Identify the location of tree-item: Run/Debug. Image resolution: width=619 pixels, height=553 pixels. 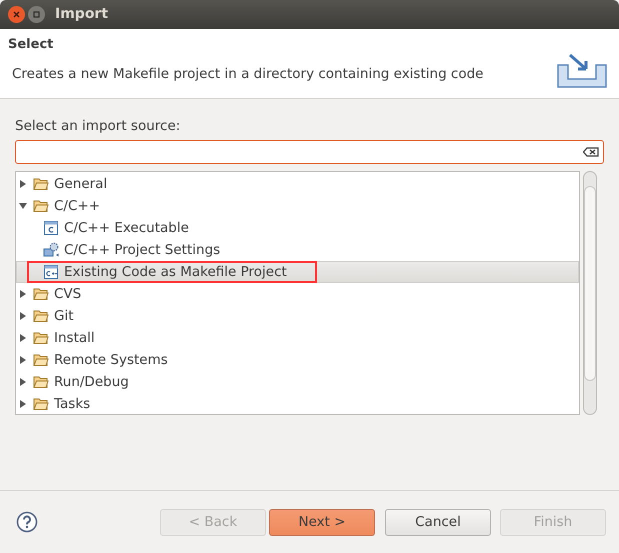
(297, 382).